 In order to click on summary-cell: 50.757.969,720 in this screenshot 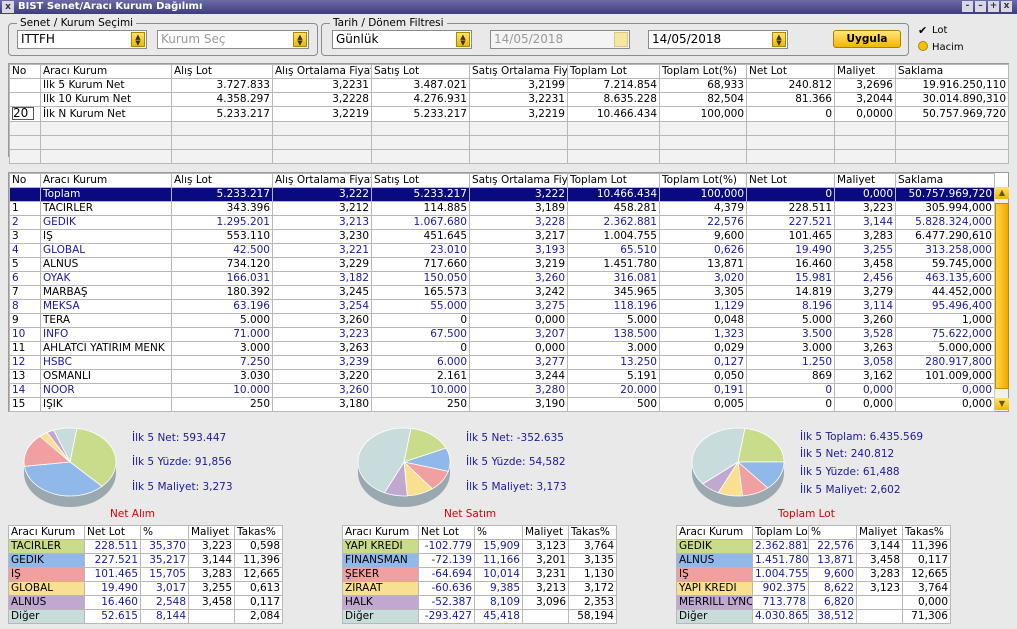, I will do `click(952, 114)`.